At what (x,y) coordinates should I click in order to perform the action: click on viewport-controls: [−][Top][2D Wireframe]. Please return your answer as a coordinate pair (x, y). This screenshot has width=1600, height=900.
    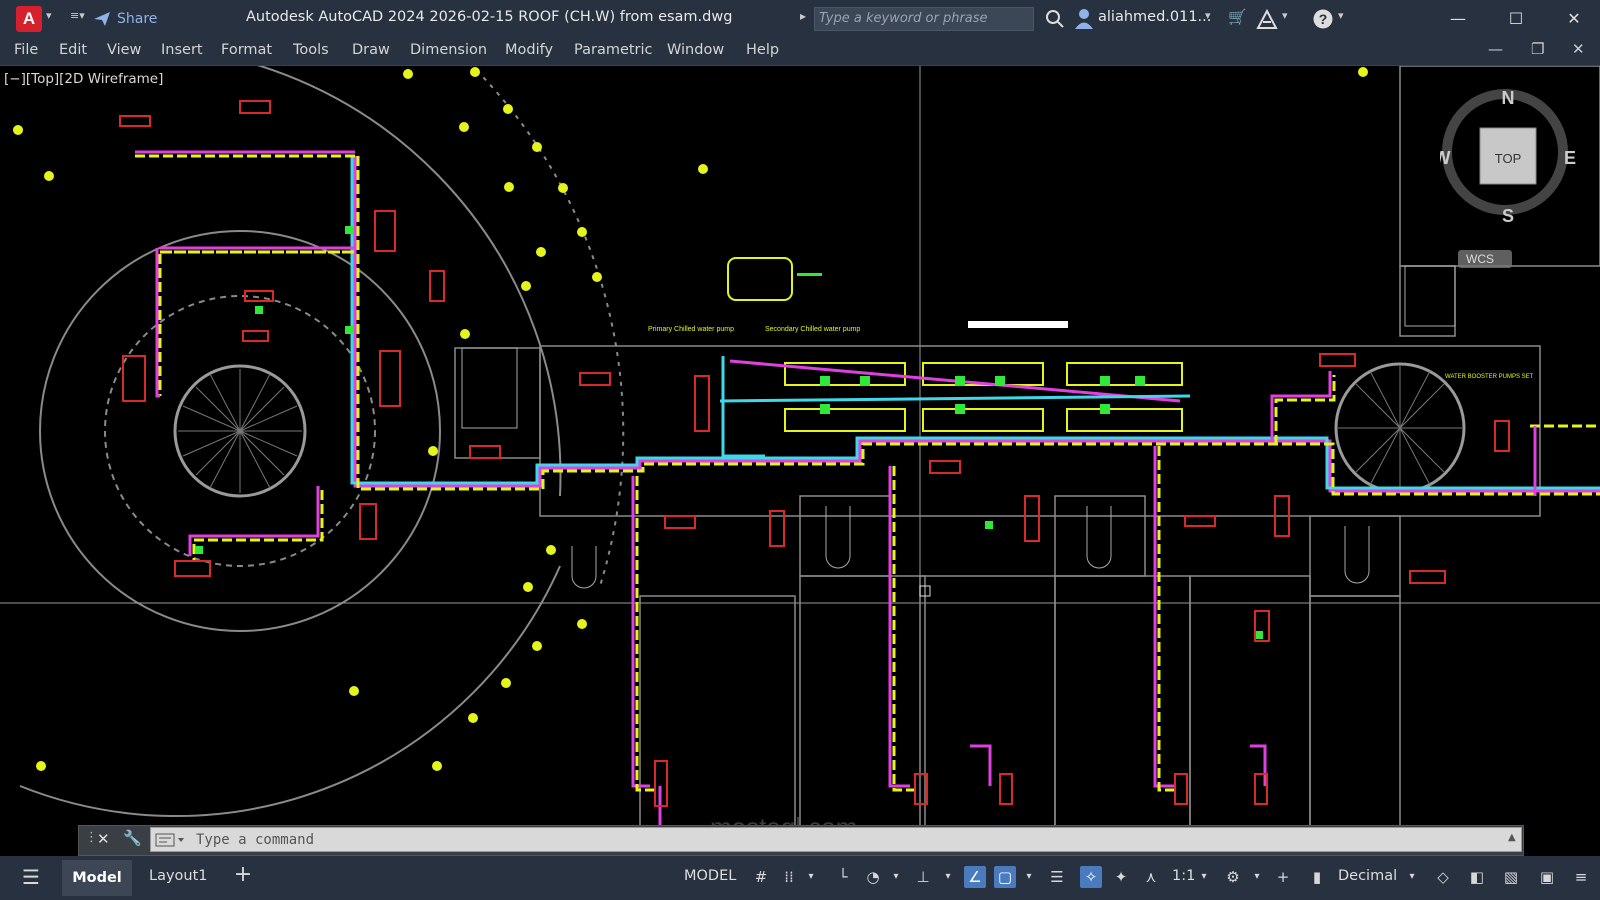
    Looking at the image, I should click on (83, 79).